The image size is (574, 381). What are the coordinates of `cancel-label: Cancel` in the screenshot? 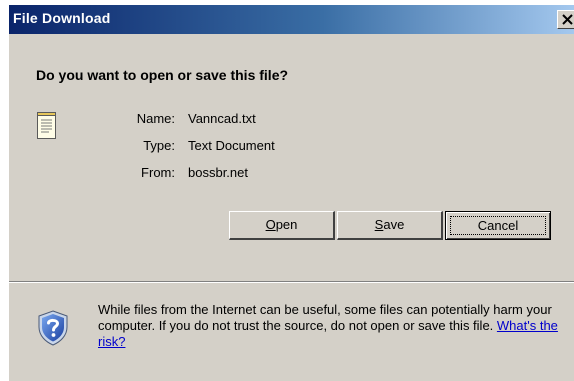 It's located at (498, 225).